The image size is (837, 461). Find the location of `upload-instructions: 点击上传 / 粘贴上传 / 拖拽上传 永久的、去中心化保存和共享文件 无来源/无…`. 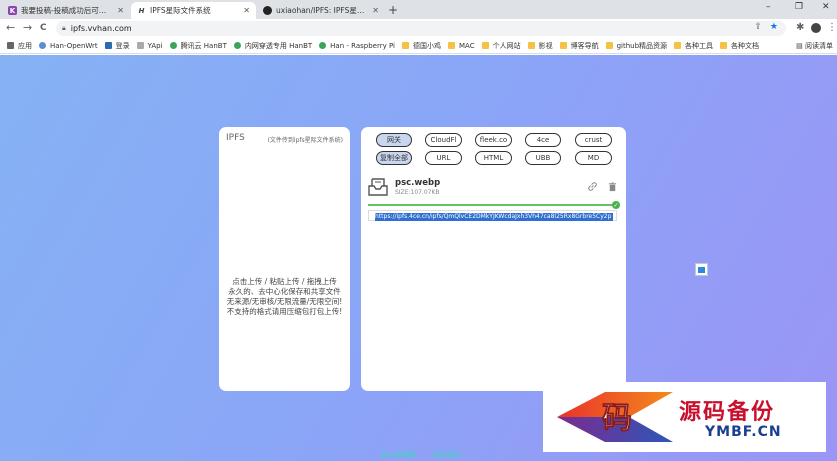

upload-instructions: 点击上传 / 粘贴上传 / 拖拽上传 永久的、去中心化保存和共享文件 无来源/无… is located at coordinates (284, 297).